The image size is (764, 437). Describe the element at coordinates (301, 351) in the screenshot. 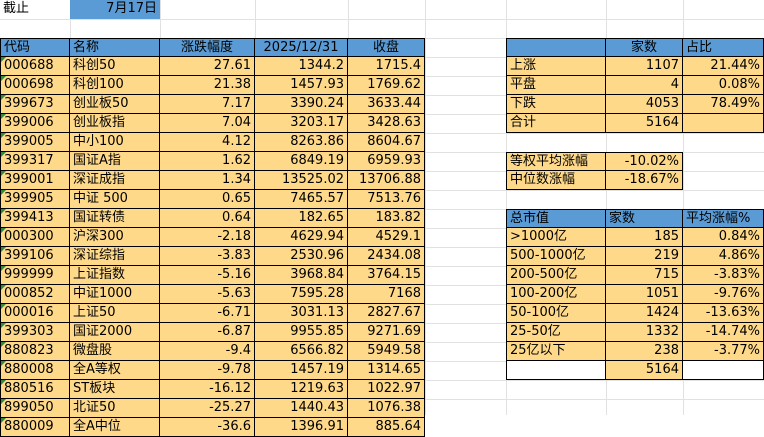

I see `table-cell: 6566.82` at that location.